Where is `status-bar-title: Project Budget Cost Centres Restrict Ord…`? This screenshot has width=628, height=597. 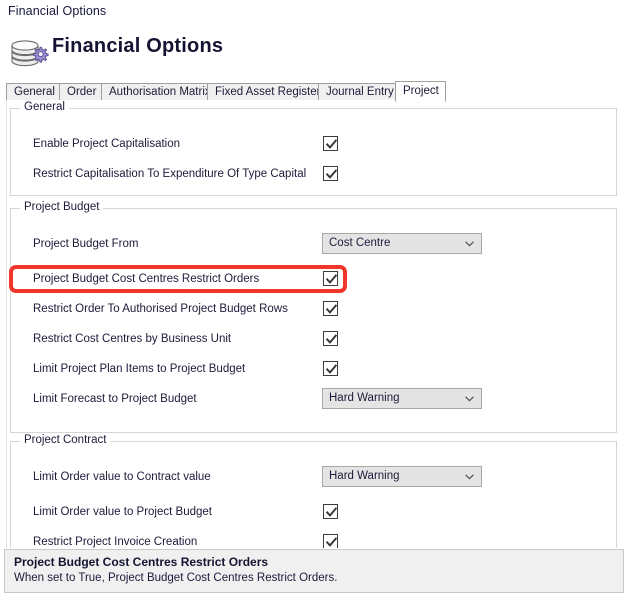 status-bar-title: Project Budget Cost Centres Restrict Ord… is located at coordinates (141, 562).